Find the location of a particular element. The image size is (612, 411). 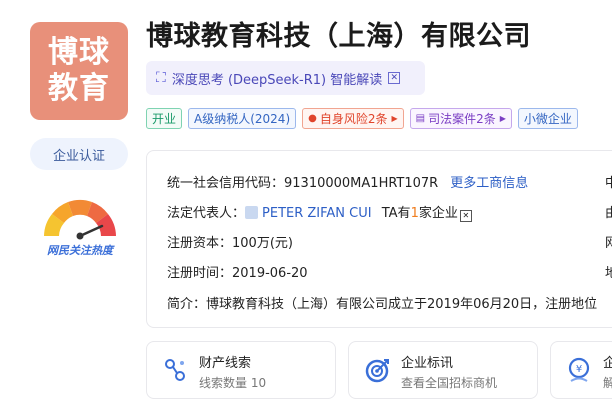

third-info-title: 企 is located at coordinates (607, 363).